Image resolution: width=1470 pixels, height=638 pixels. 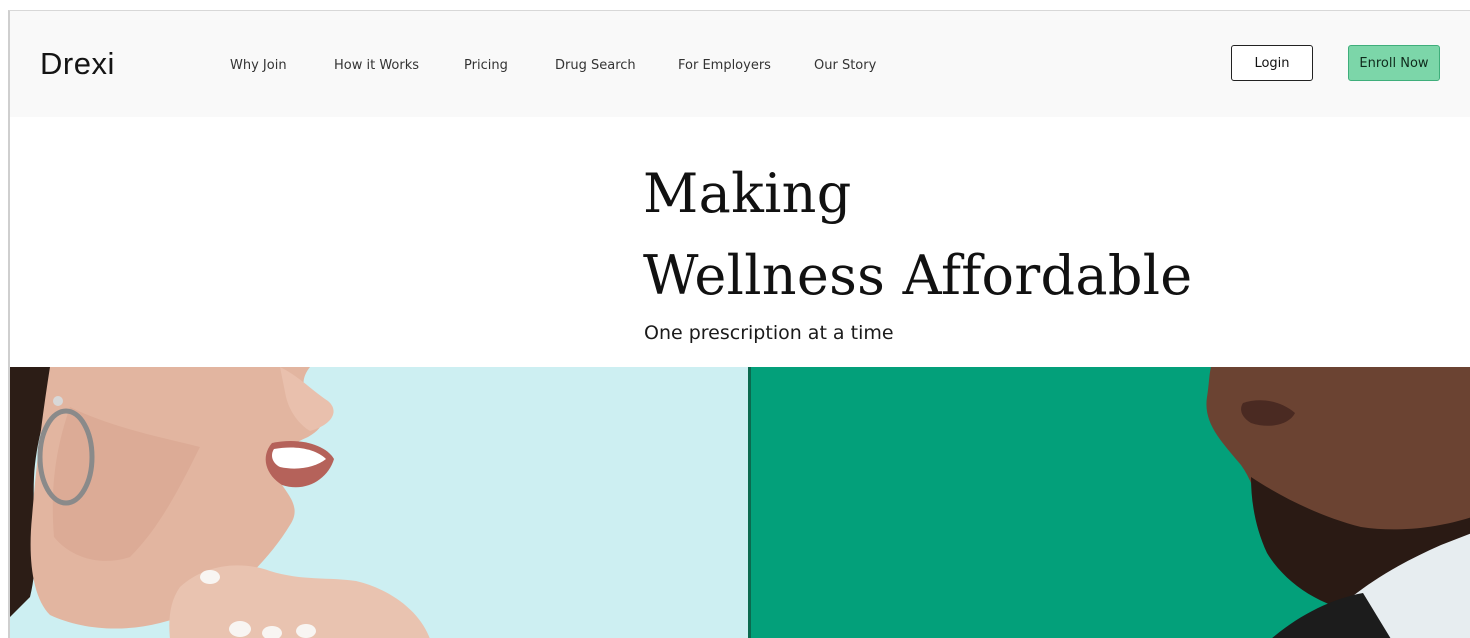 What do you see at coordinates (1394, 63) in the screenshot?
I see `enroll-now-button: Enroll Now` at bounding box center [1394, 63].